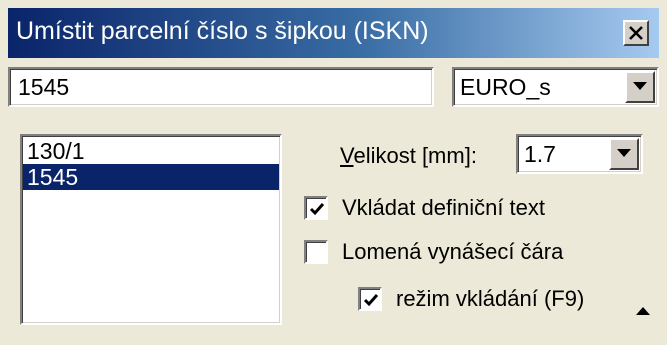 This screenshot has width=667, height=345. What do you see at coordinates (643, 310) in the screenshot?
I see `expand-up-icon` at bounding box center [643, 310].